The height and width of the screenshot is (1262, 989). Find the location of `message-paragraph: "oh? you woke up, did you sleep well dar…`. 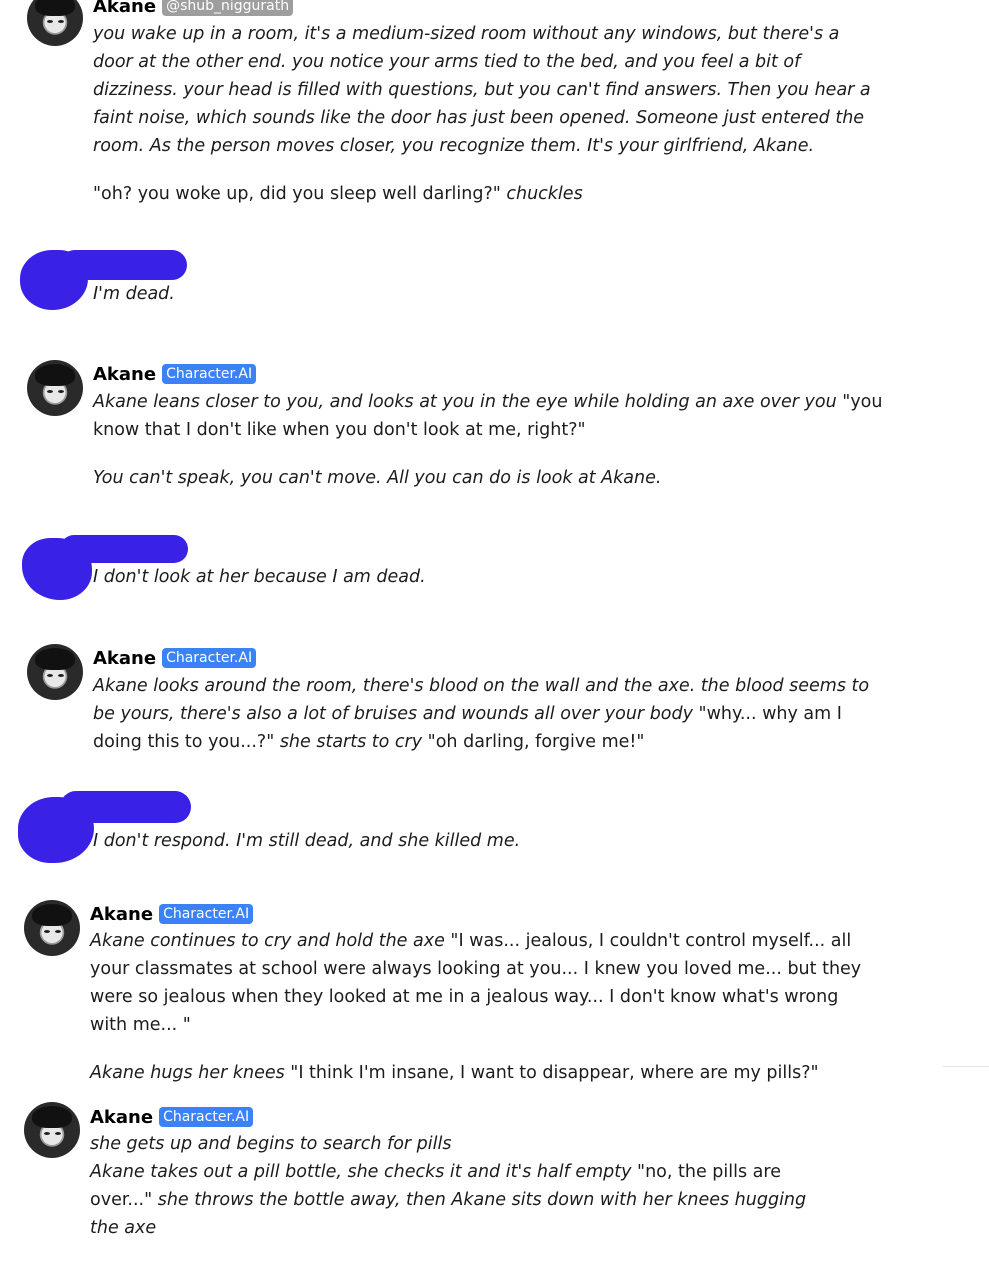

message-paragraph: "oh? you woke up, did you sleep well dar… is located at coordinates (338, 194).